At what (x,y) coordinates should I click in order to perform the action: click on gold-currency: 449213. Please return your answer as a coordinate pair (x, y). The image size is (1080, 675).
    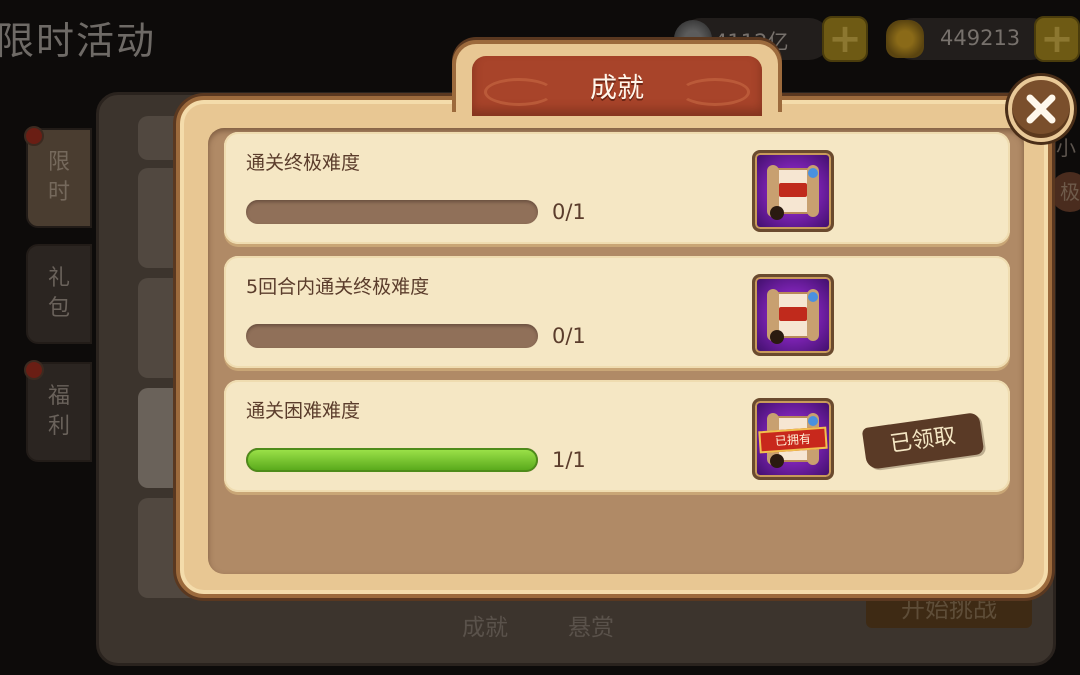
    Looking at the image, I should click on (969, 39).